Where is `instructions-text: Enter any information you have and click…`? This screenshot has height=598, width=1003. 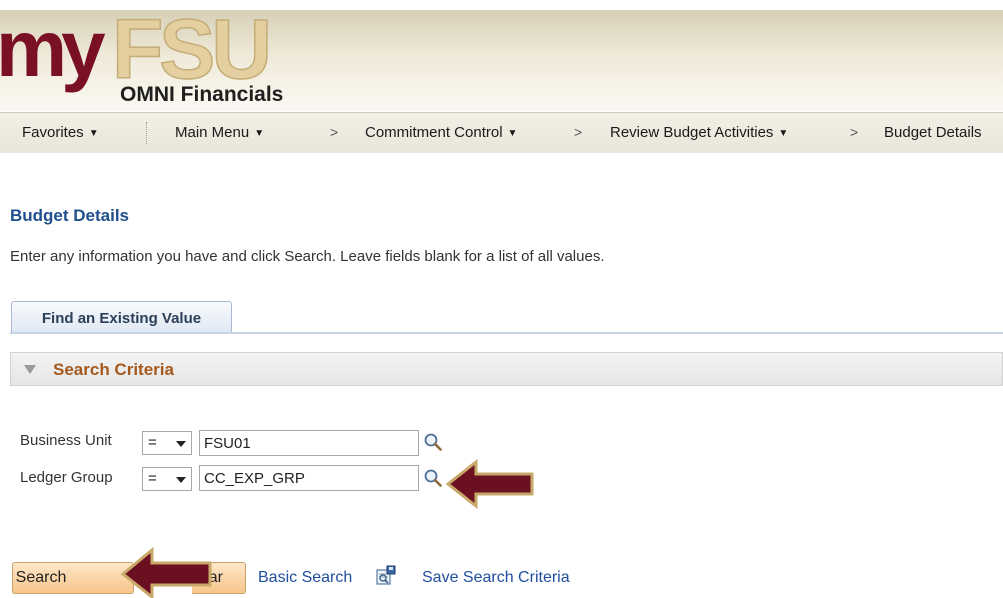
instructions-text: Enter any information you have and click… is located at coordinates (307, 256).